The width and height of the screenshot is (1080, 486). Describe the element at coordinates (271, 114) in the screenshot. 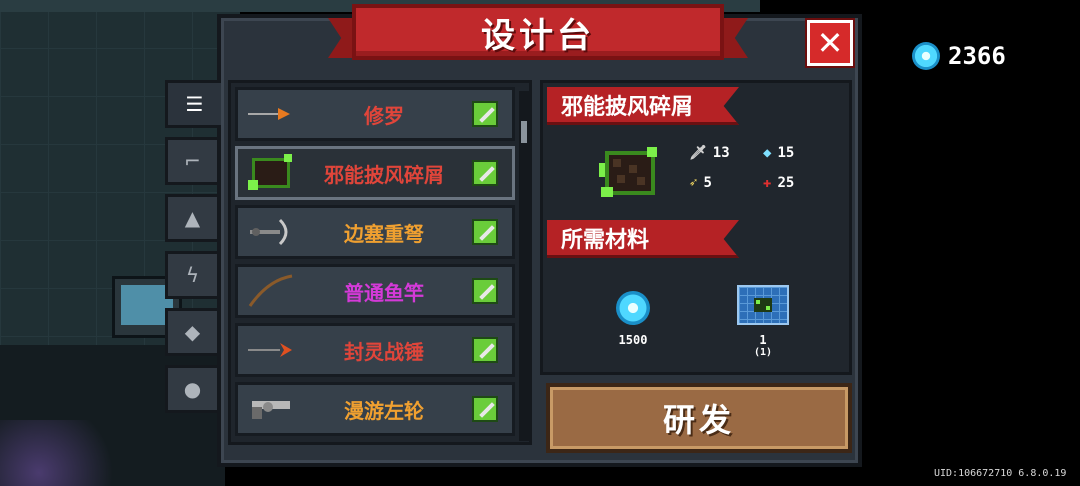

I see `spear-icon` at that location.